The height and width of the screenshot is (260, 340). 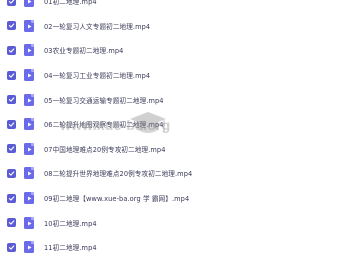 What do you see at coordinates (170, 222) in the screenshot?
I see `file-row: 10初二地理.mp4` at bounding box center [170, 222].